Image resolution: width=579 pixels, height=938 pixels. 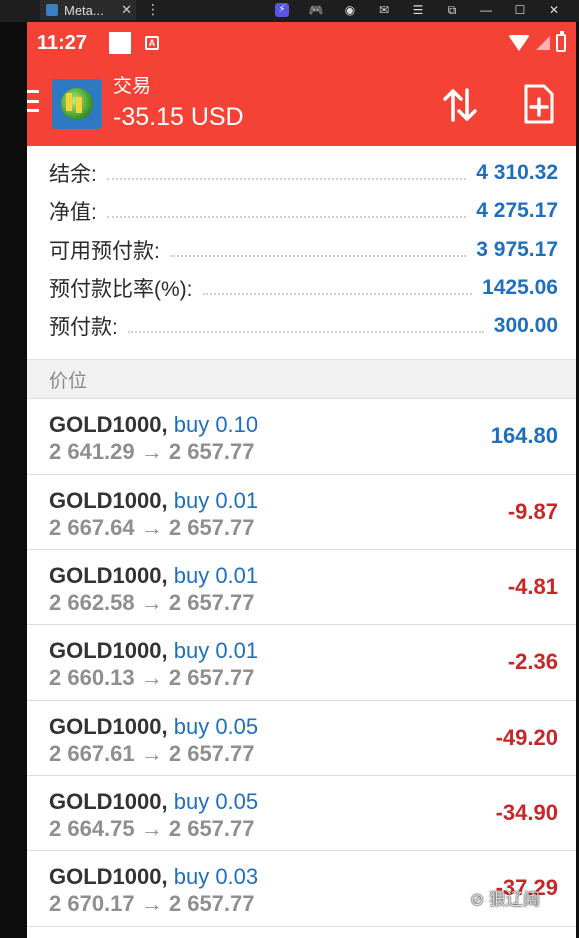 I want to click on status-icons, so click(x=537, y=41).